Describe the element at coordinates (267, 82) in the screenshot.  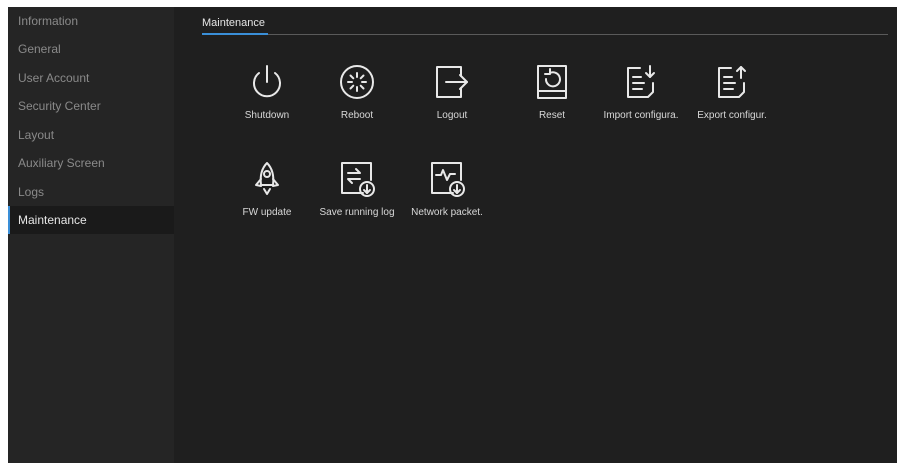
I see `power-icon` at that location.